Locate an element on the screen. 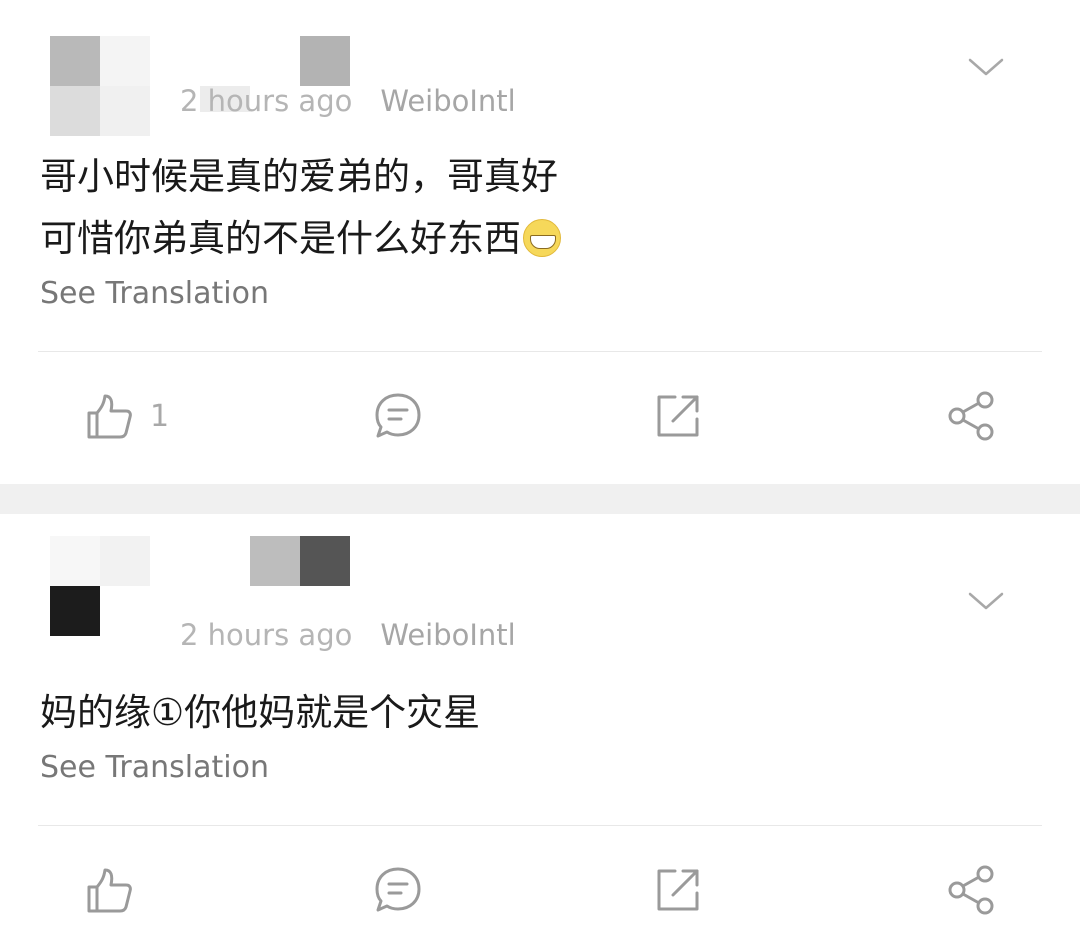 The width and height of the screenshot is (1080, 936). grinning-face-emoji is located at coordinates (542, 238).